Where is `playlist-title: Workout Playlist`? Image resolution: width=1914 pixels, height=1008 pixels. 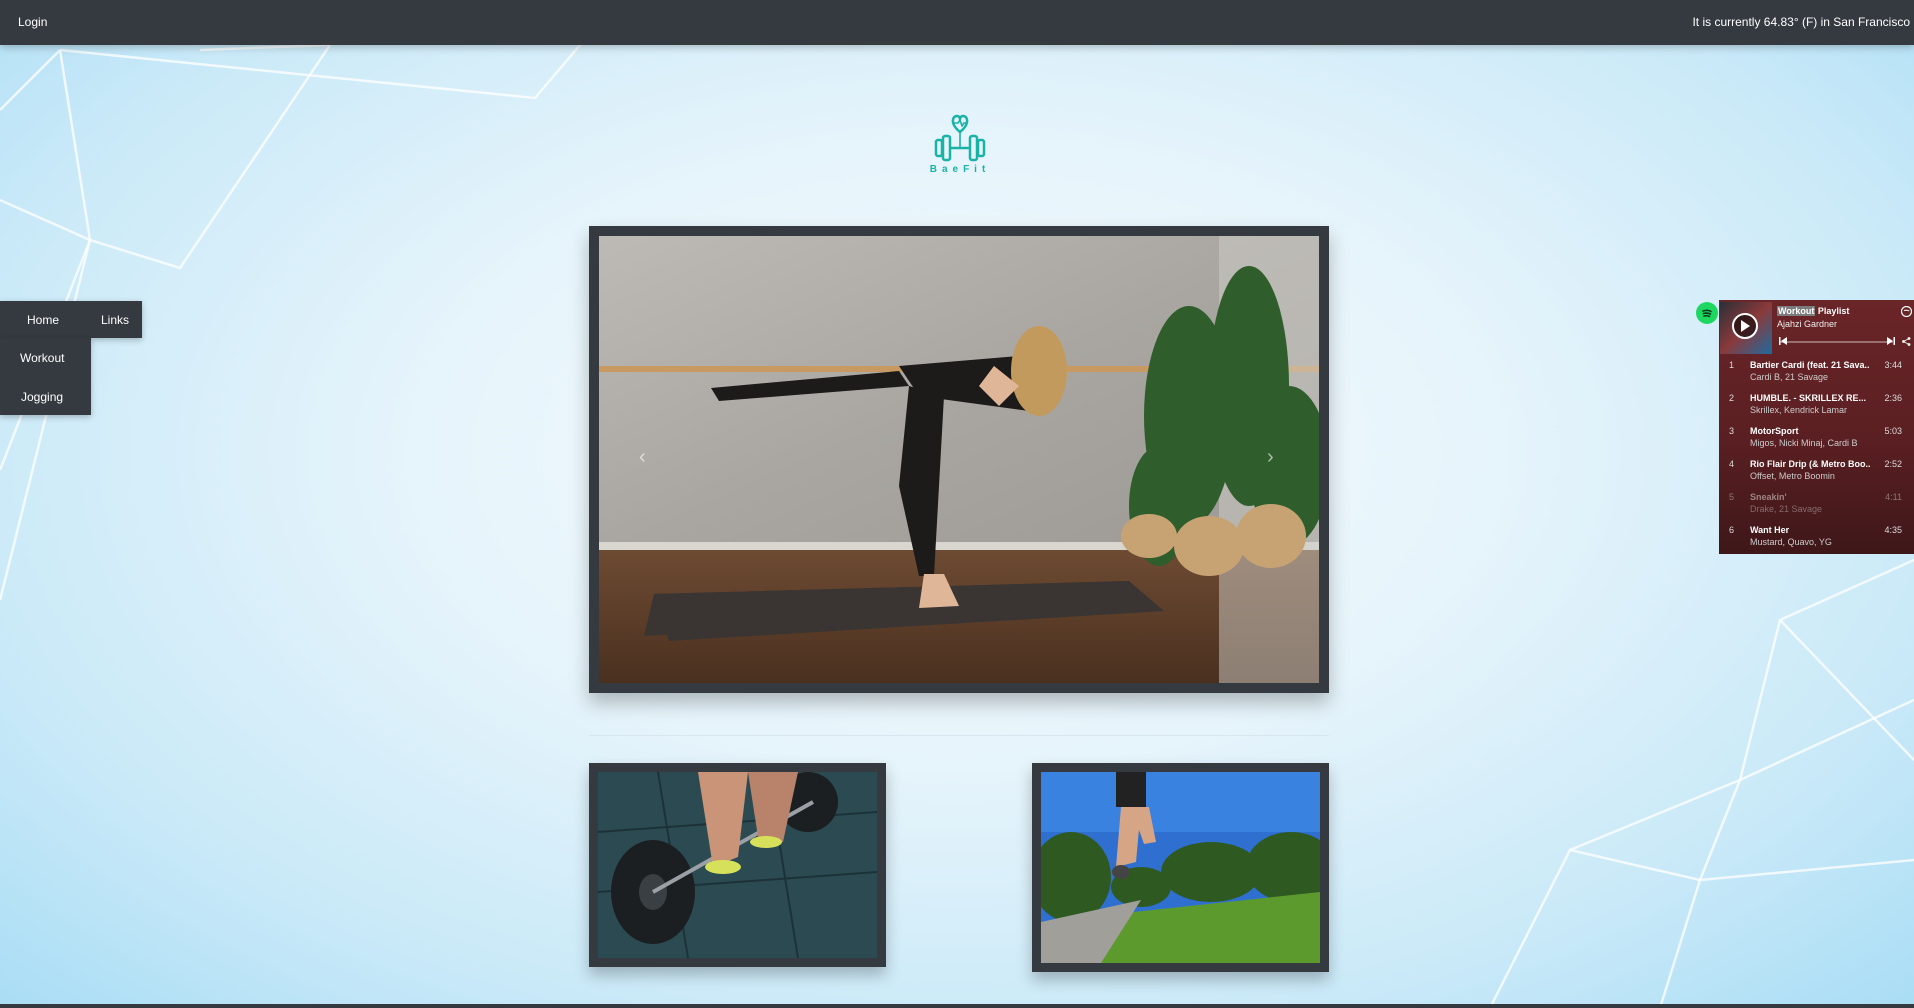 playlist-title: Workout Playlist is located at coordinates (1813, 311).